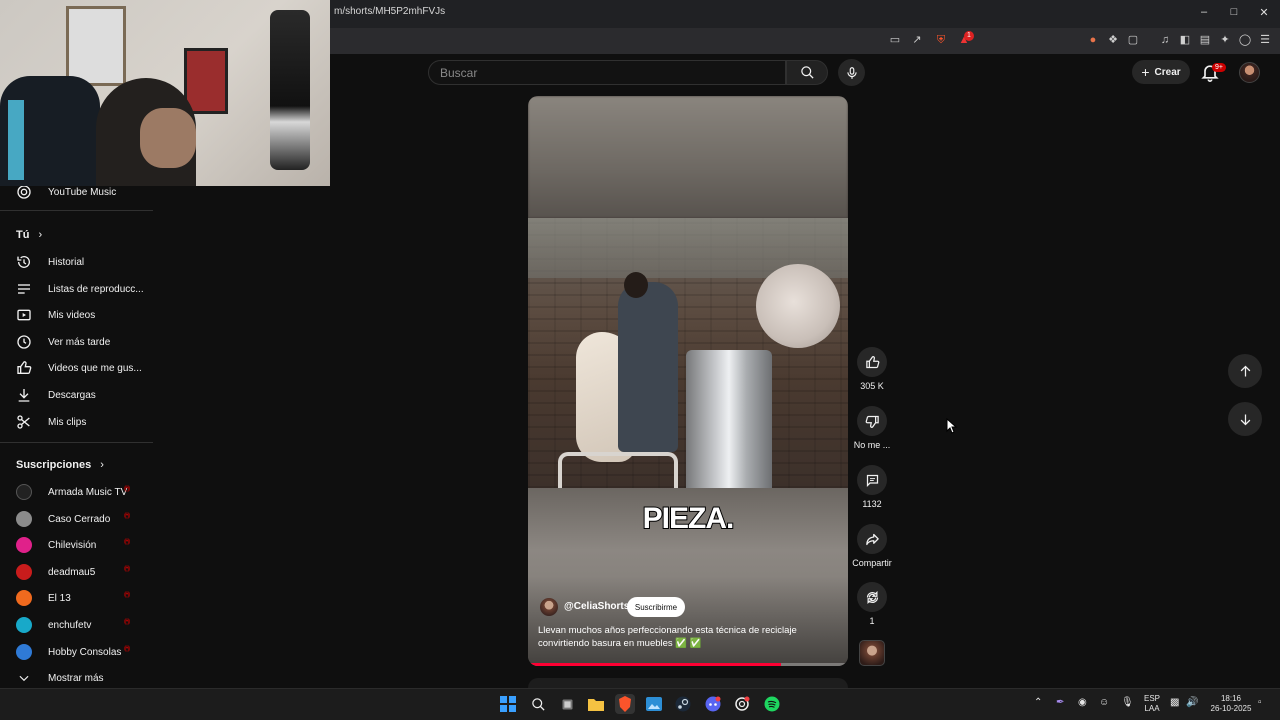 The height and width of the screenshot is (720, 1280). What do you see at coordinates (1245, 371) in the screenshot?
I see `previous-short-button` at bounding box center [1245, 371].